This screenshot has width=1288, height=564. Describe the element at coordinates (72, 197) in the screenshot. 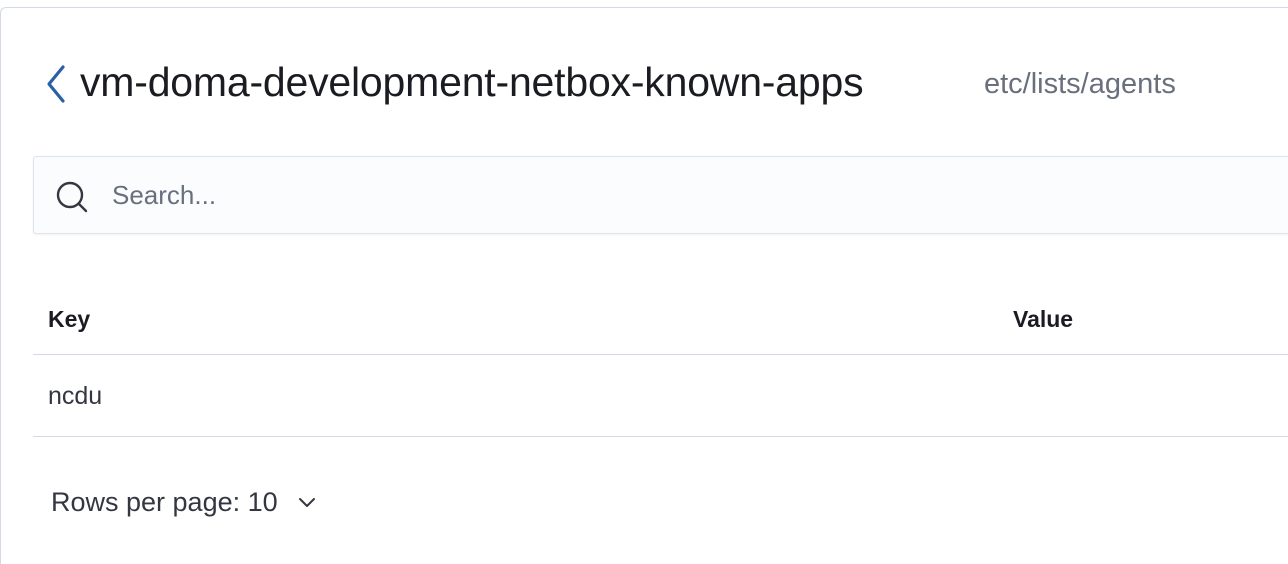

I see `search-icon` at that location.